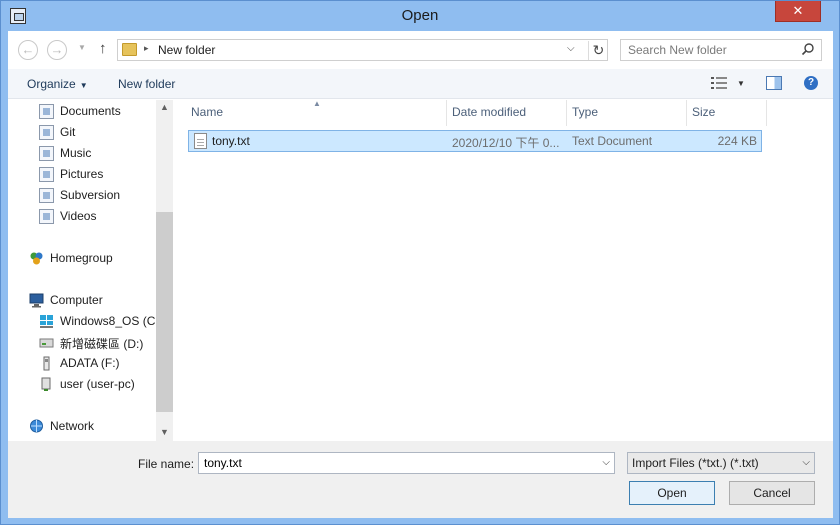 Image resolution: width=840 pixels, height=525 pixels. I want to click on network-drive-icon, so click(46, 384).